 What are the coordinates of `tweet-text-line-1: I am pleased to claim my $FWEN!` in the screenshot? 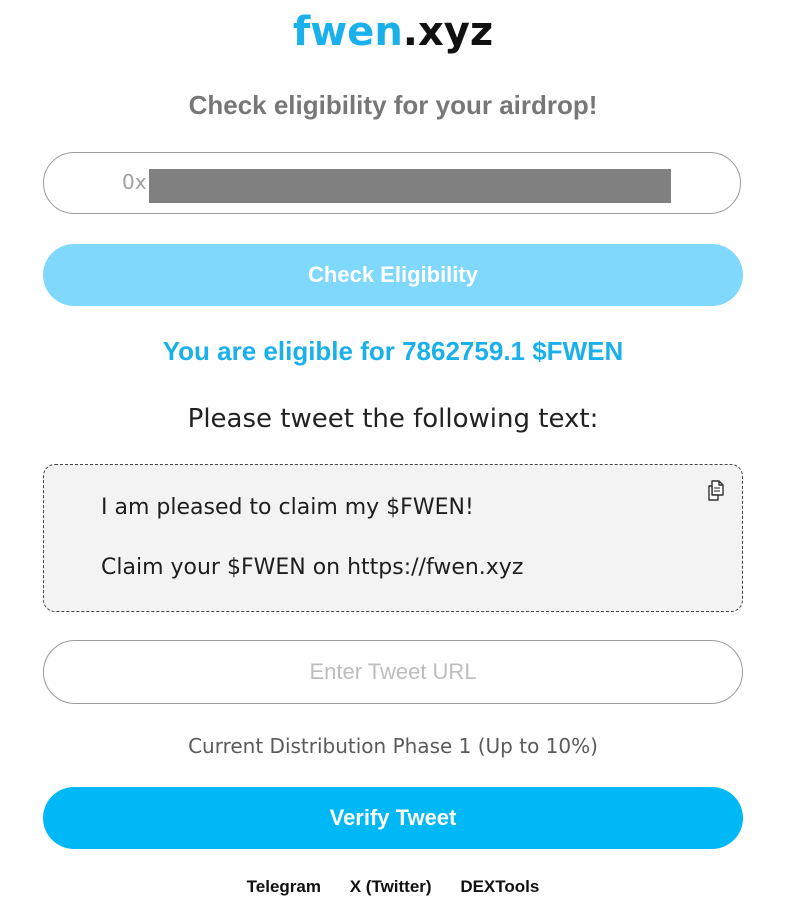 It's located at (287, 507).